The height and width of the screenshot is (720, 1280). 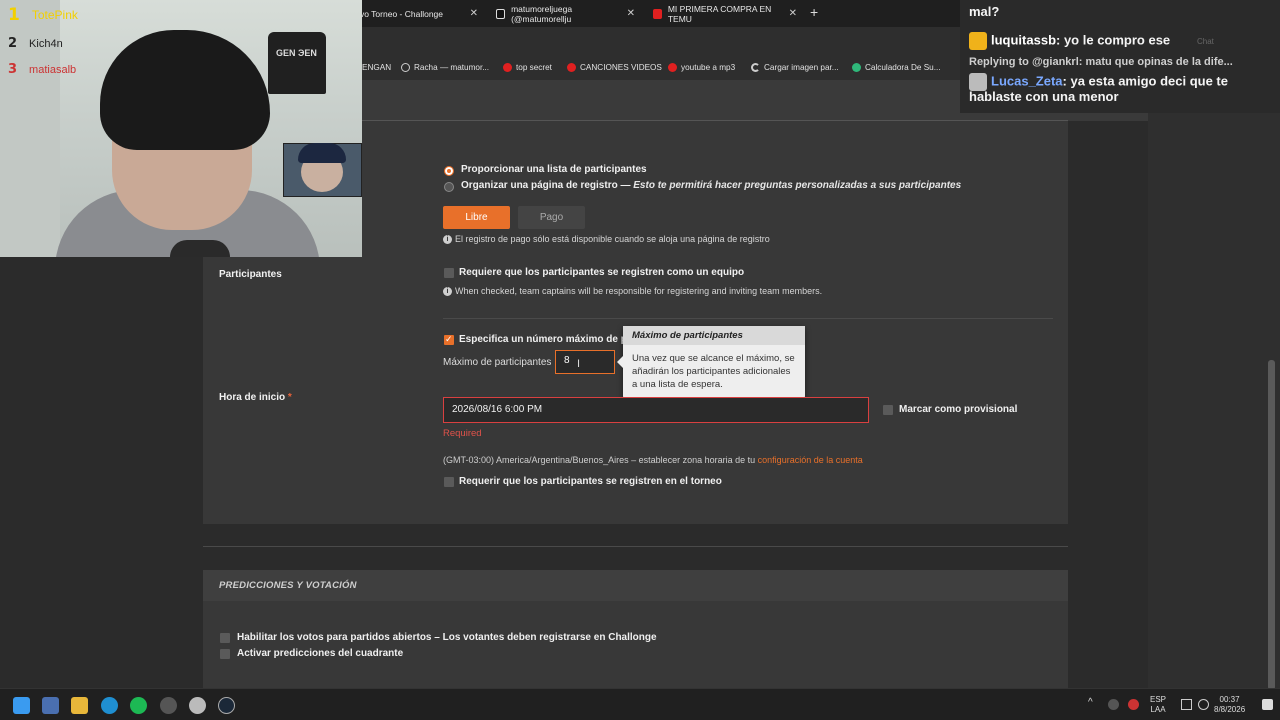 What do you see at coordinates (1229, 699) in the screenshot?
I see `clock-time: 00:37` at bounding box center [1229, 699].